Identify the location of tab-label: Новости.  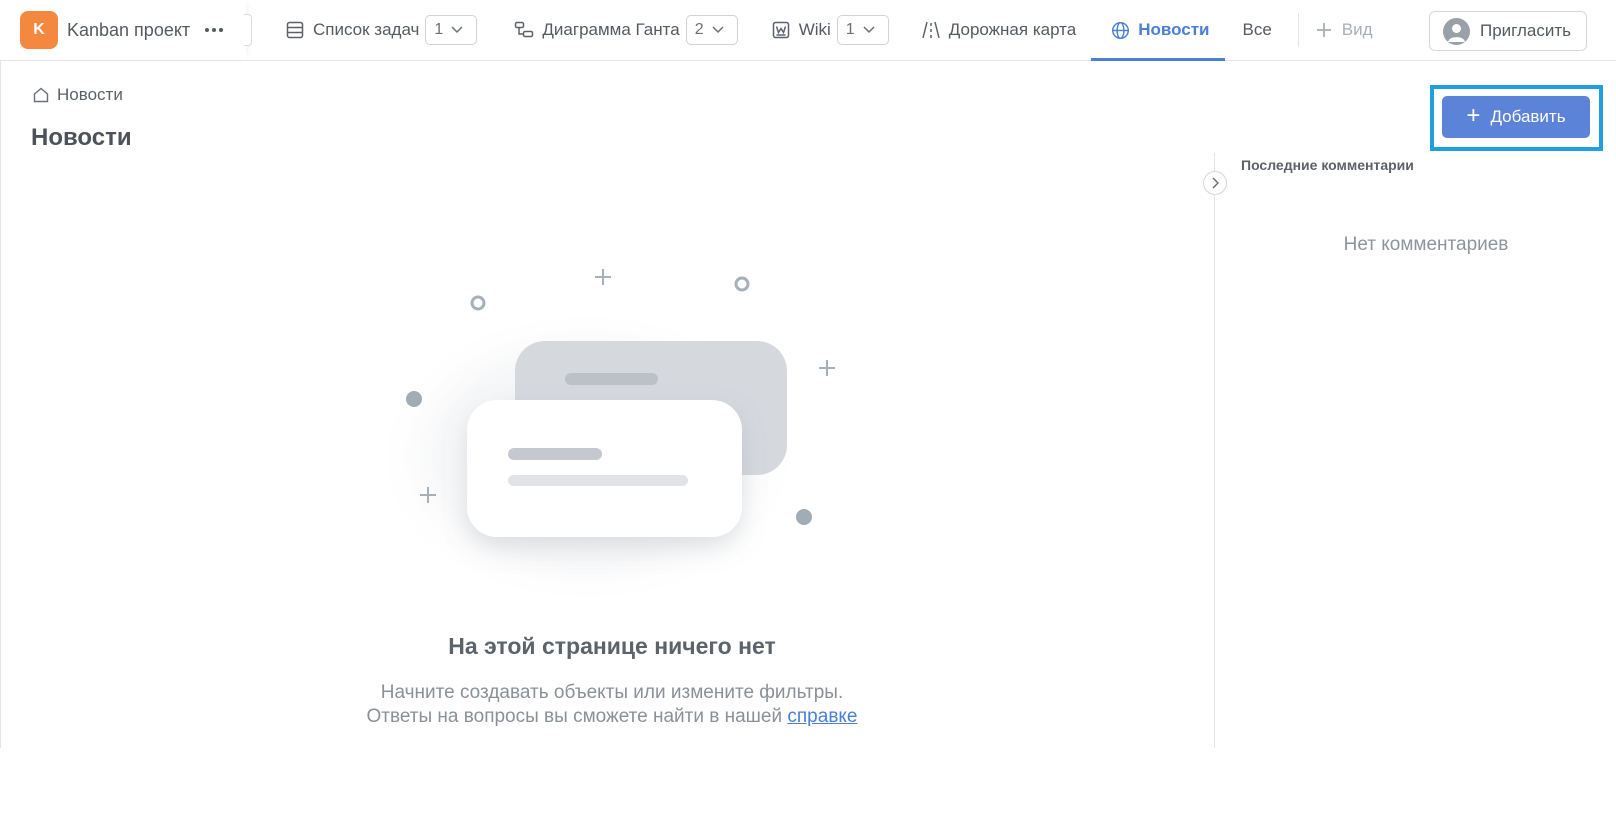
(1174, 29).